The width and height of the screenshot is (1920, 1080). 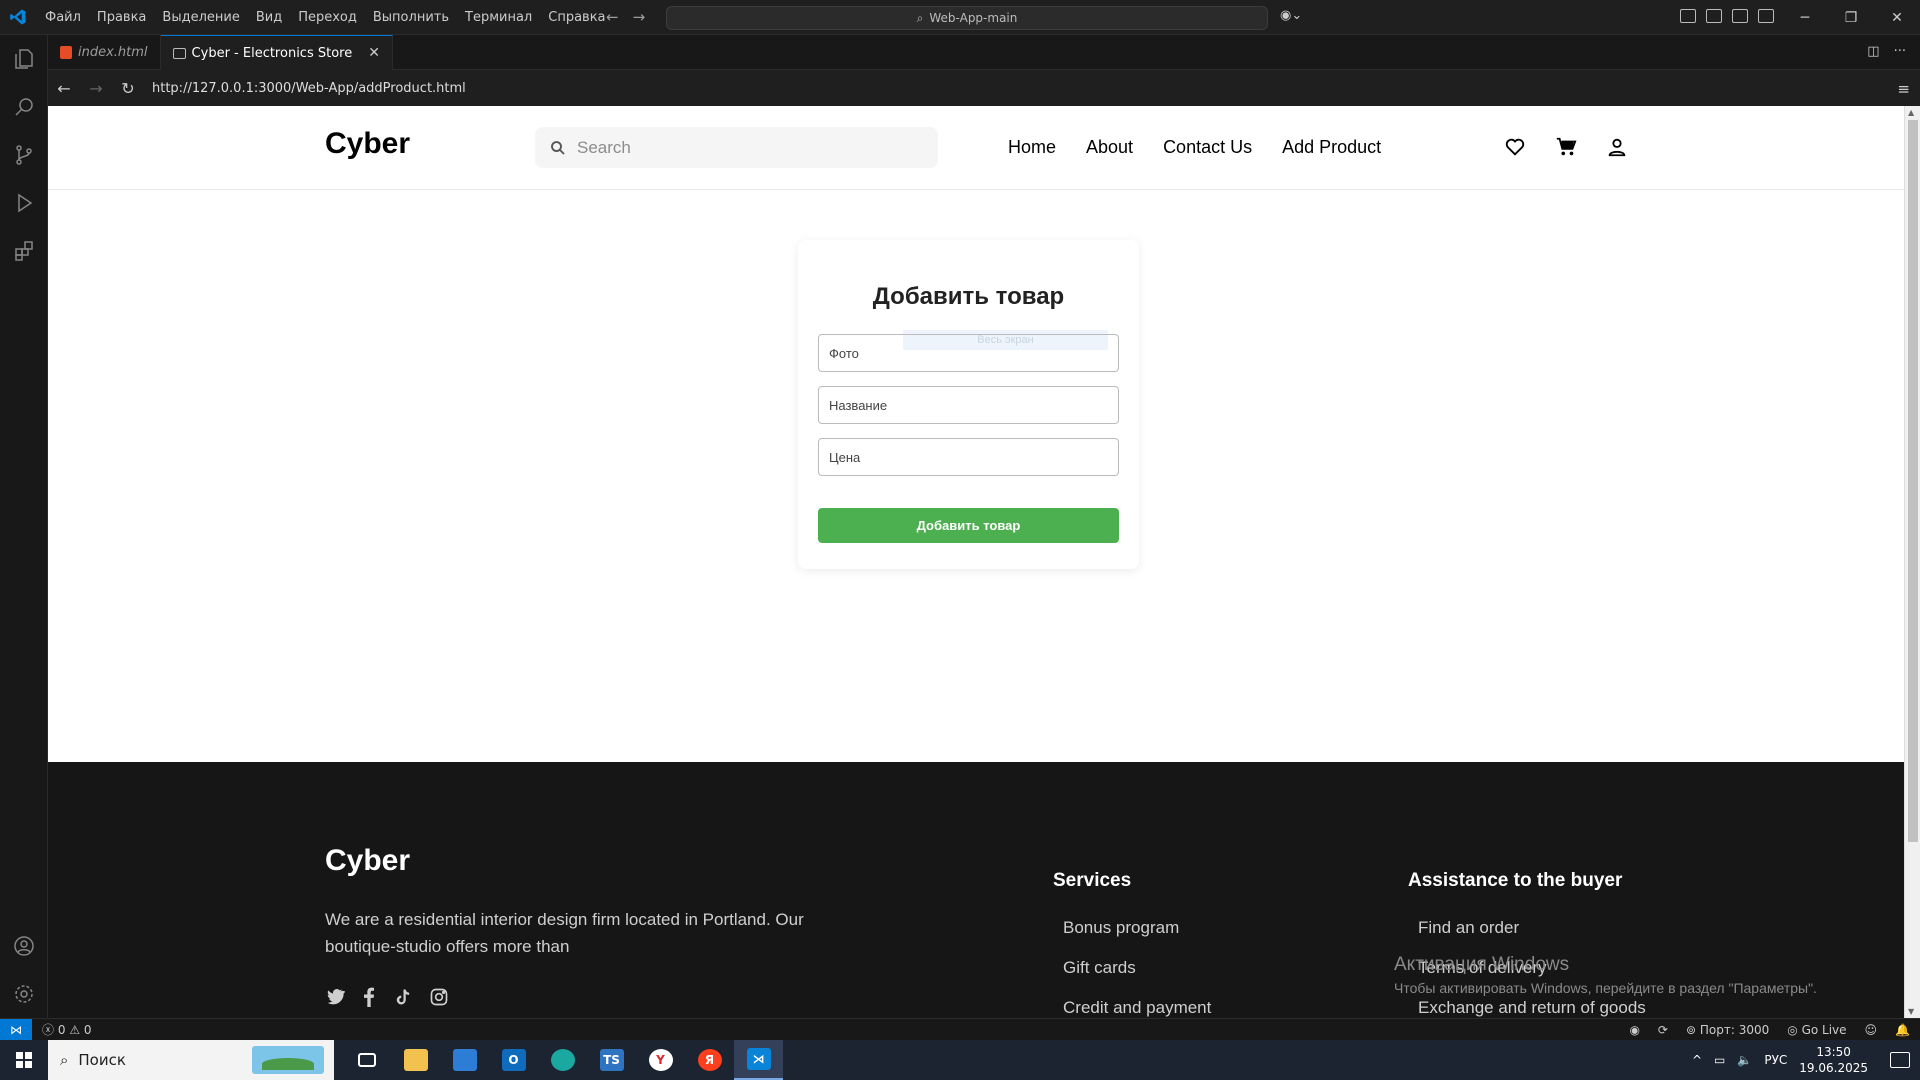 What do you see at coordinates (104, 52) in the screenshot?
I see `tab-index-html: index.html` at bounding box center [104, 52].